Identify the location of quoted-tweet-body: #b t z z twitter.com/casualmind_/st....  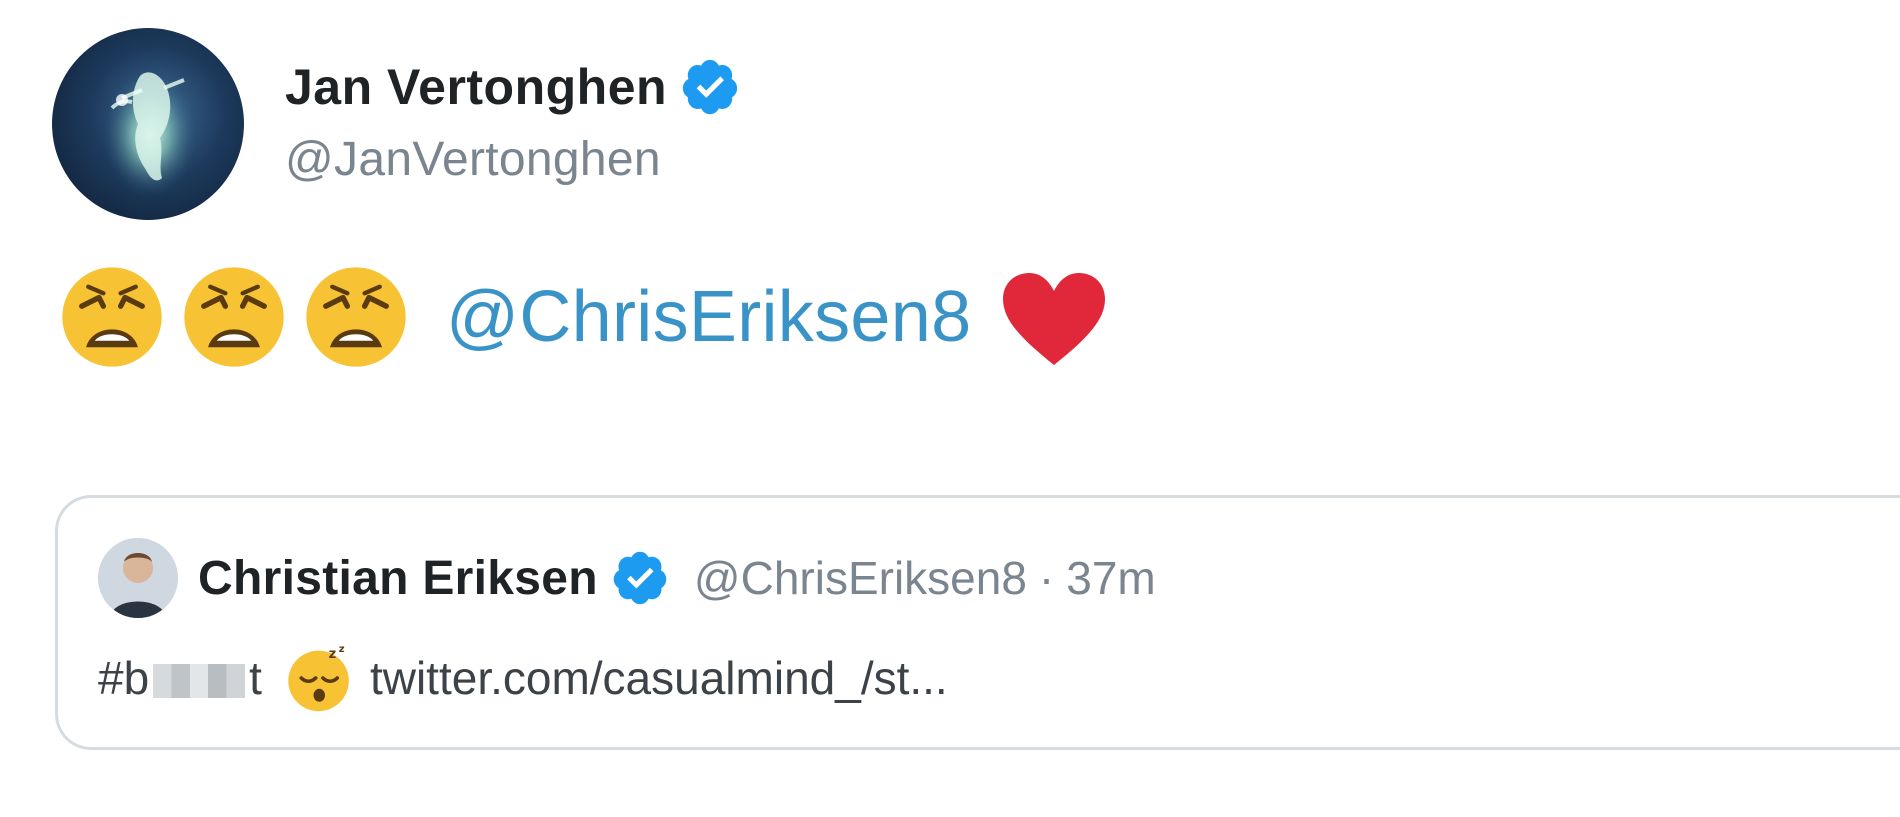
(523, 678).